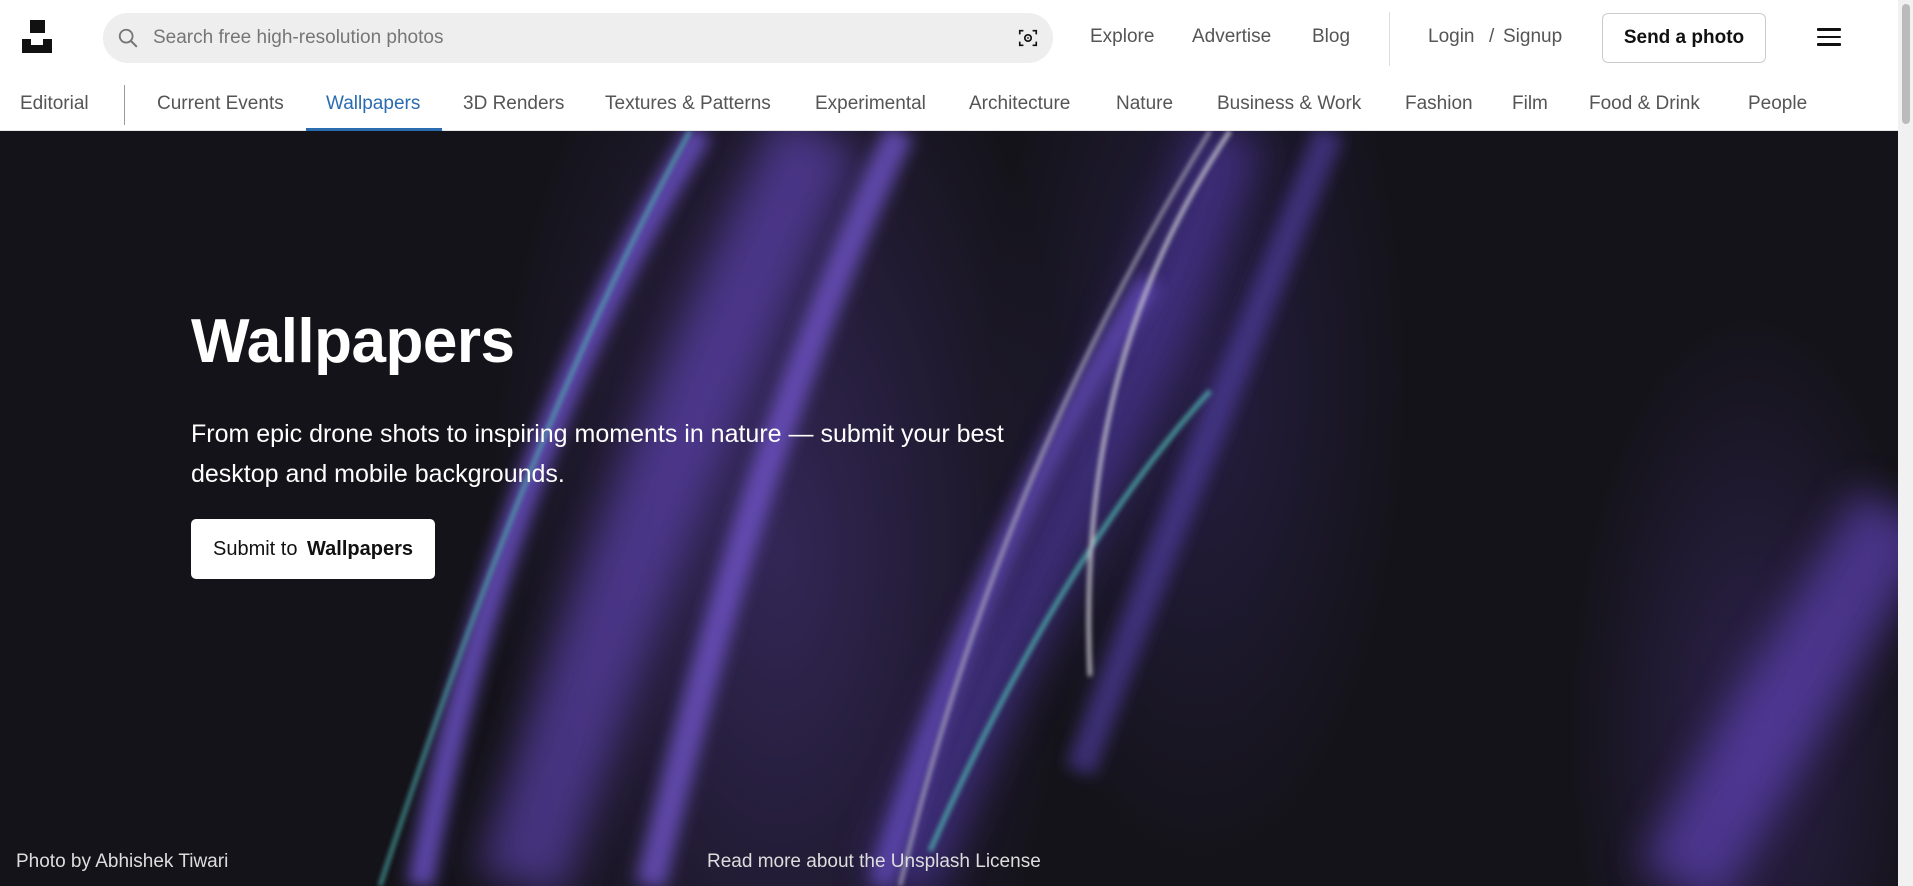 Image resolution: width=1913 pixels, height=886 pixels. Describe the element at coordinates (1289, 104) in the screenshot. I see `tab-business-work: Business & Work` at that location.